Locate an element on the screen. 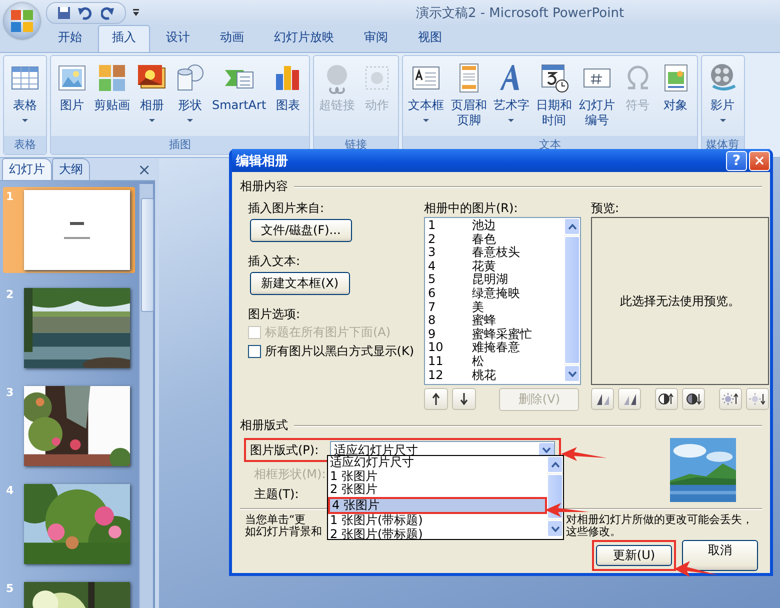  field-label: 预览: is located at coordinates (605, 208).